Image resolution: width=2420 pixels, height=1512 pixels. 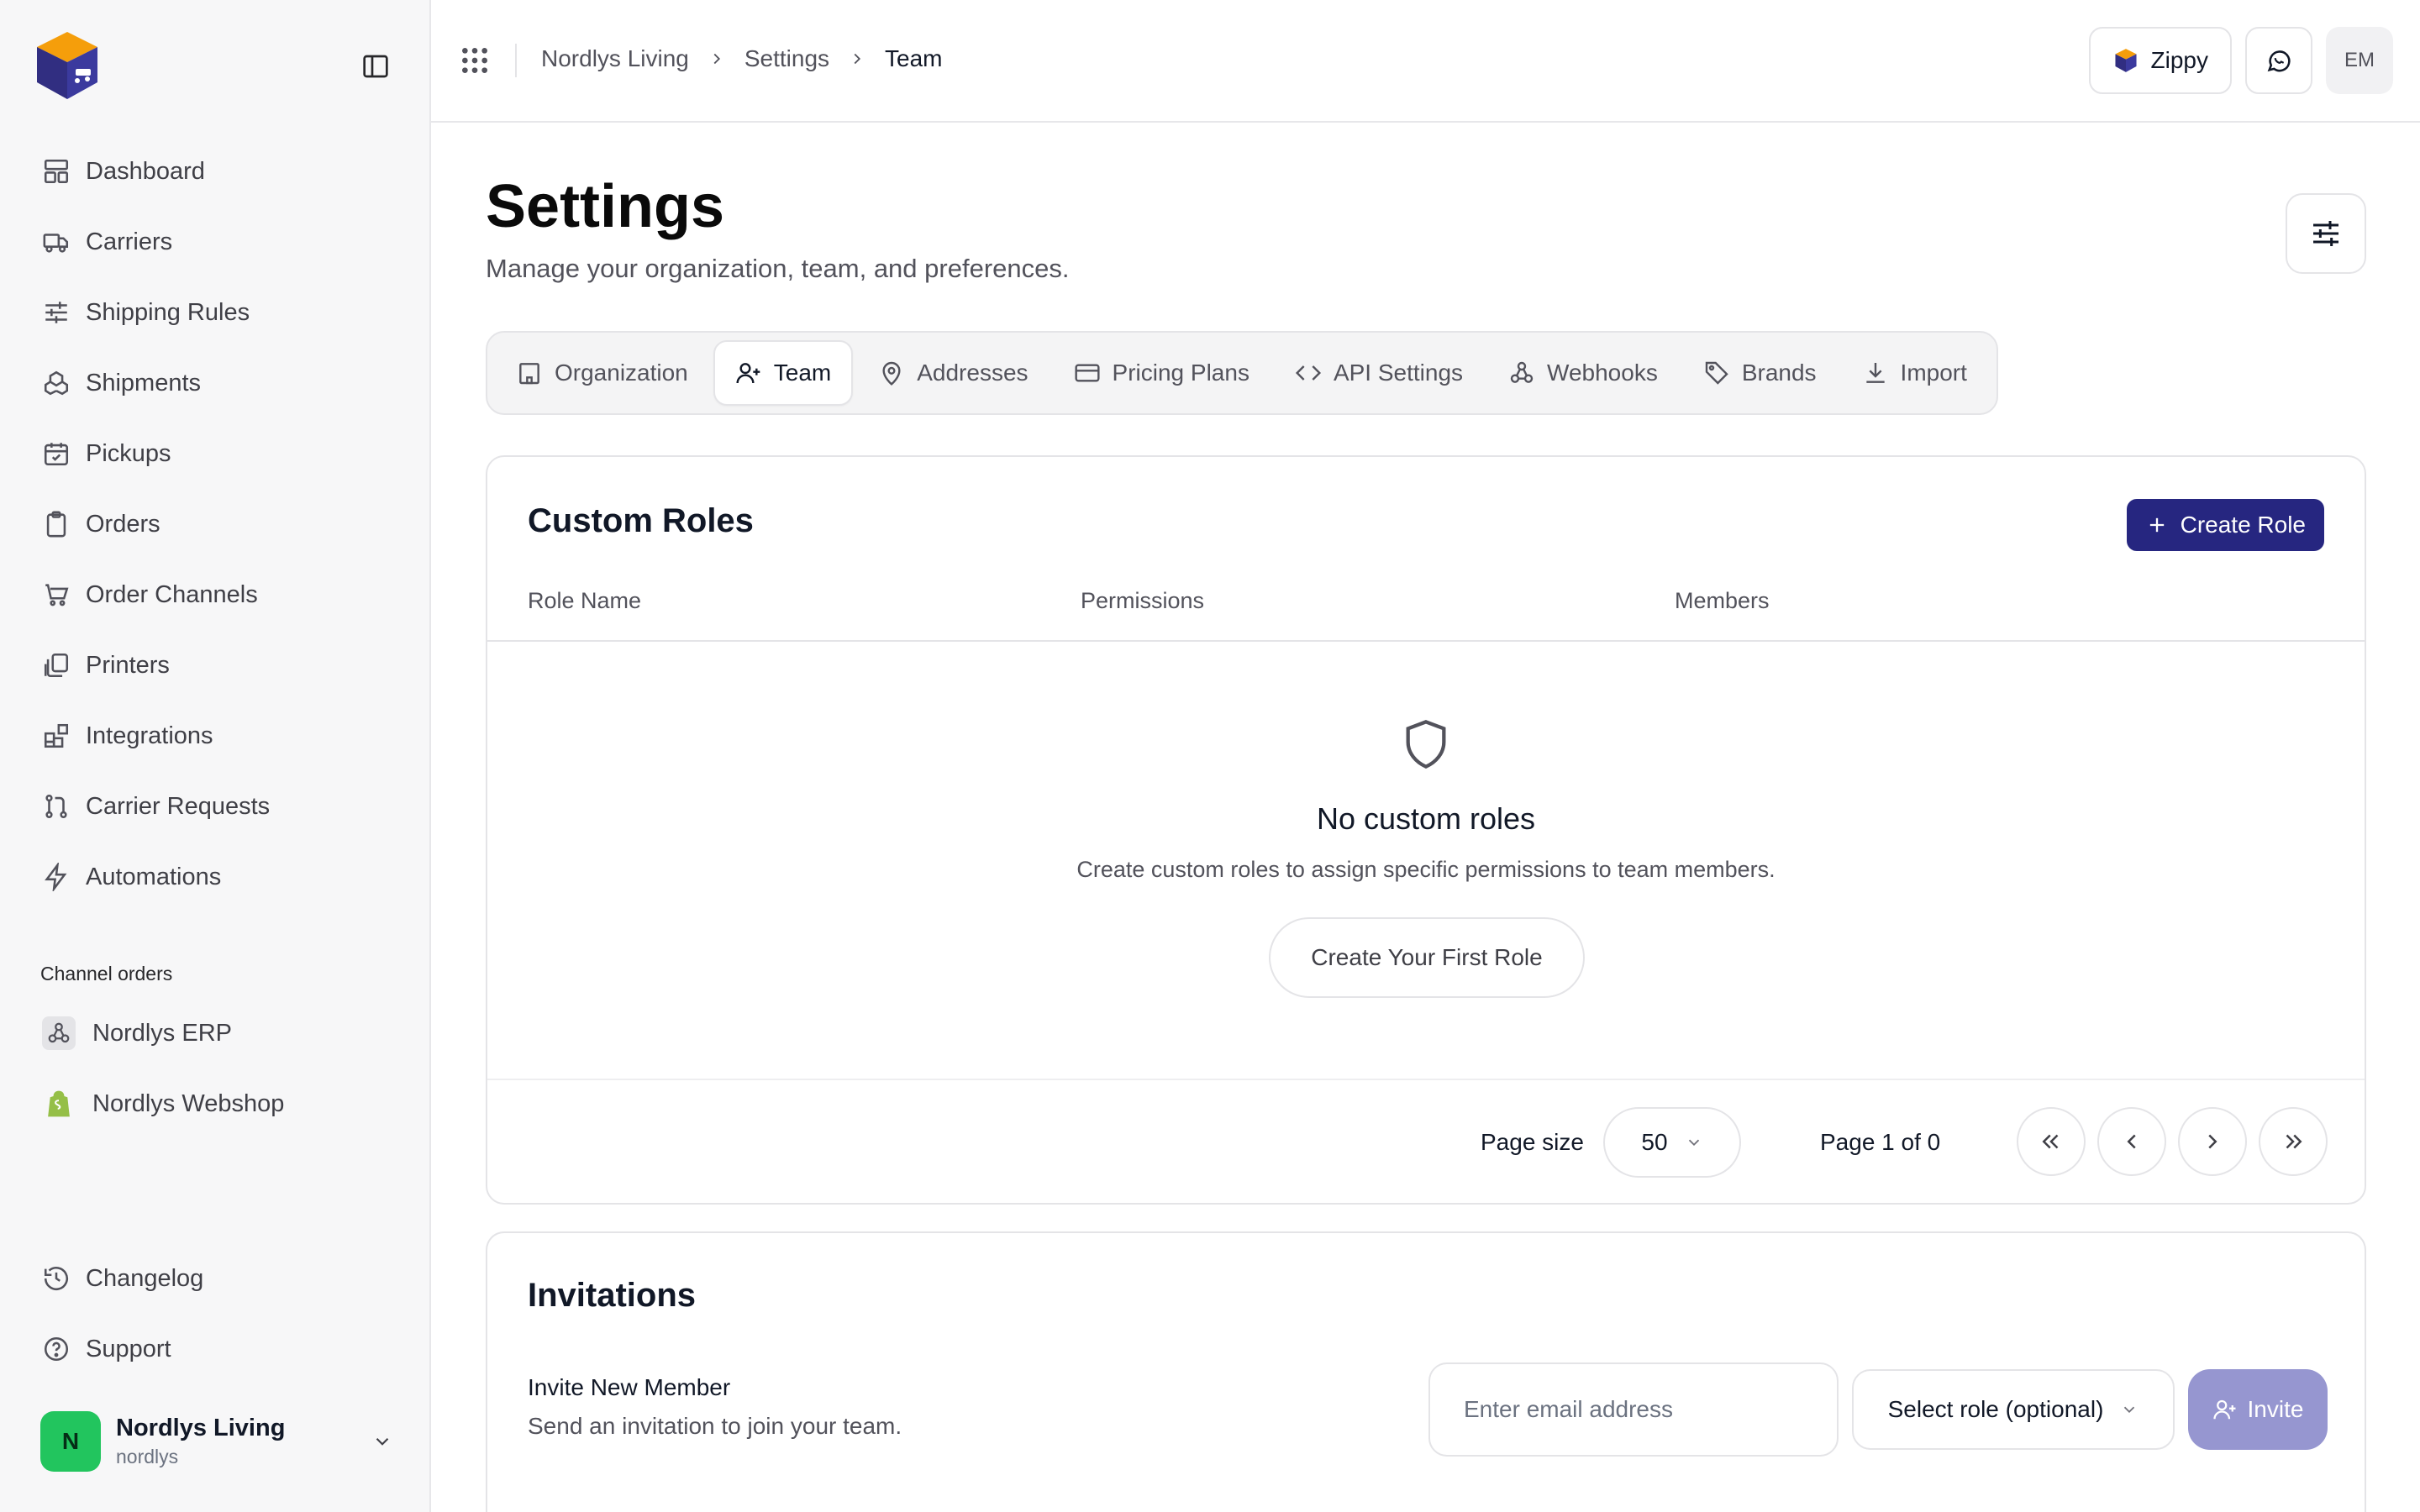 What do you see at coordinates (2224, 1409) in the screenshot?
I see `user-plus-icon` at bounding box center [2224, 1409].